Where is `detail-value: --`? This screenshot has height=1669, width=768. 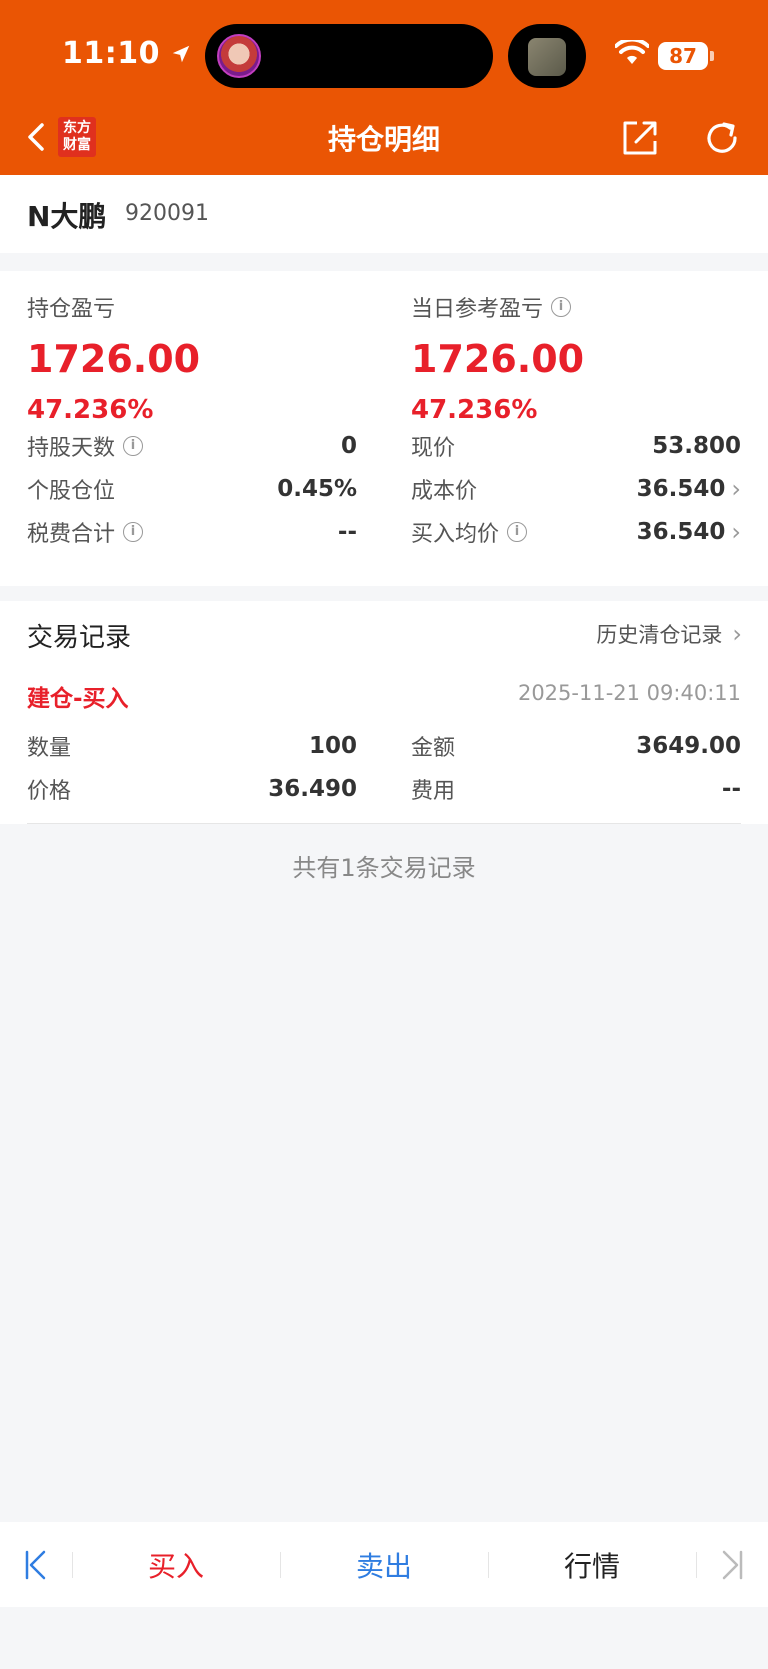 detail-value: -- is located at coordinates (347, 532).